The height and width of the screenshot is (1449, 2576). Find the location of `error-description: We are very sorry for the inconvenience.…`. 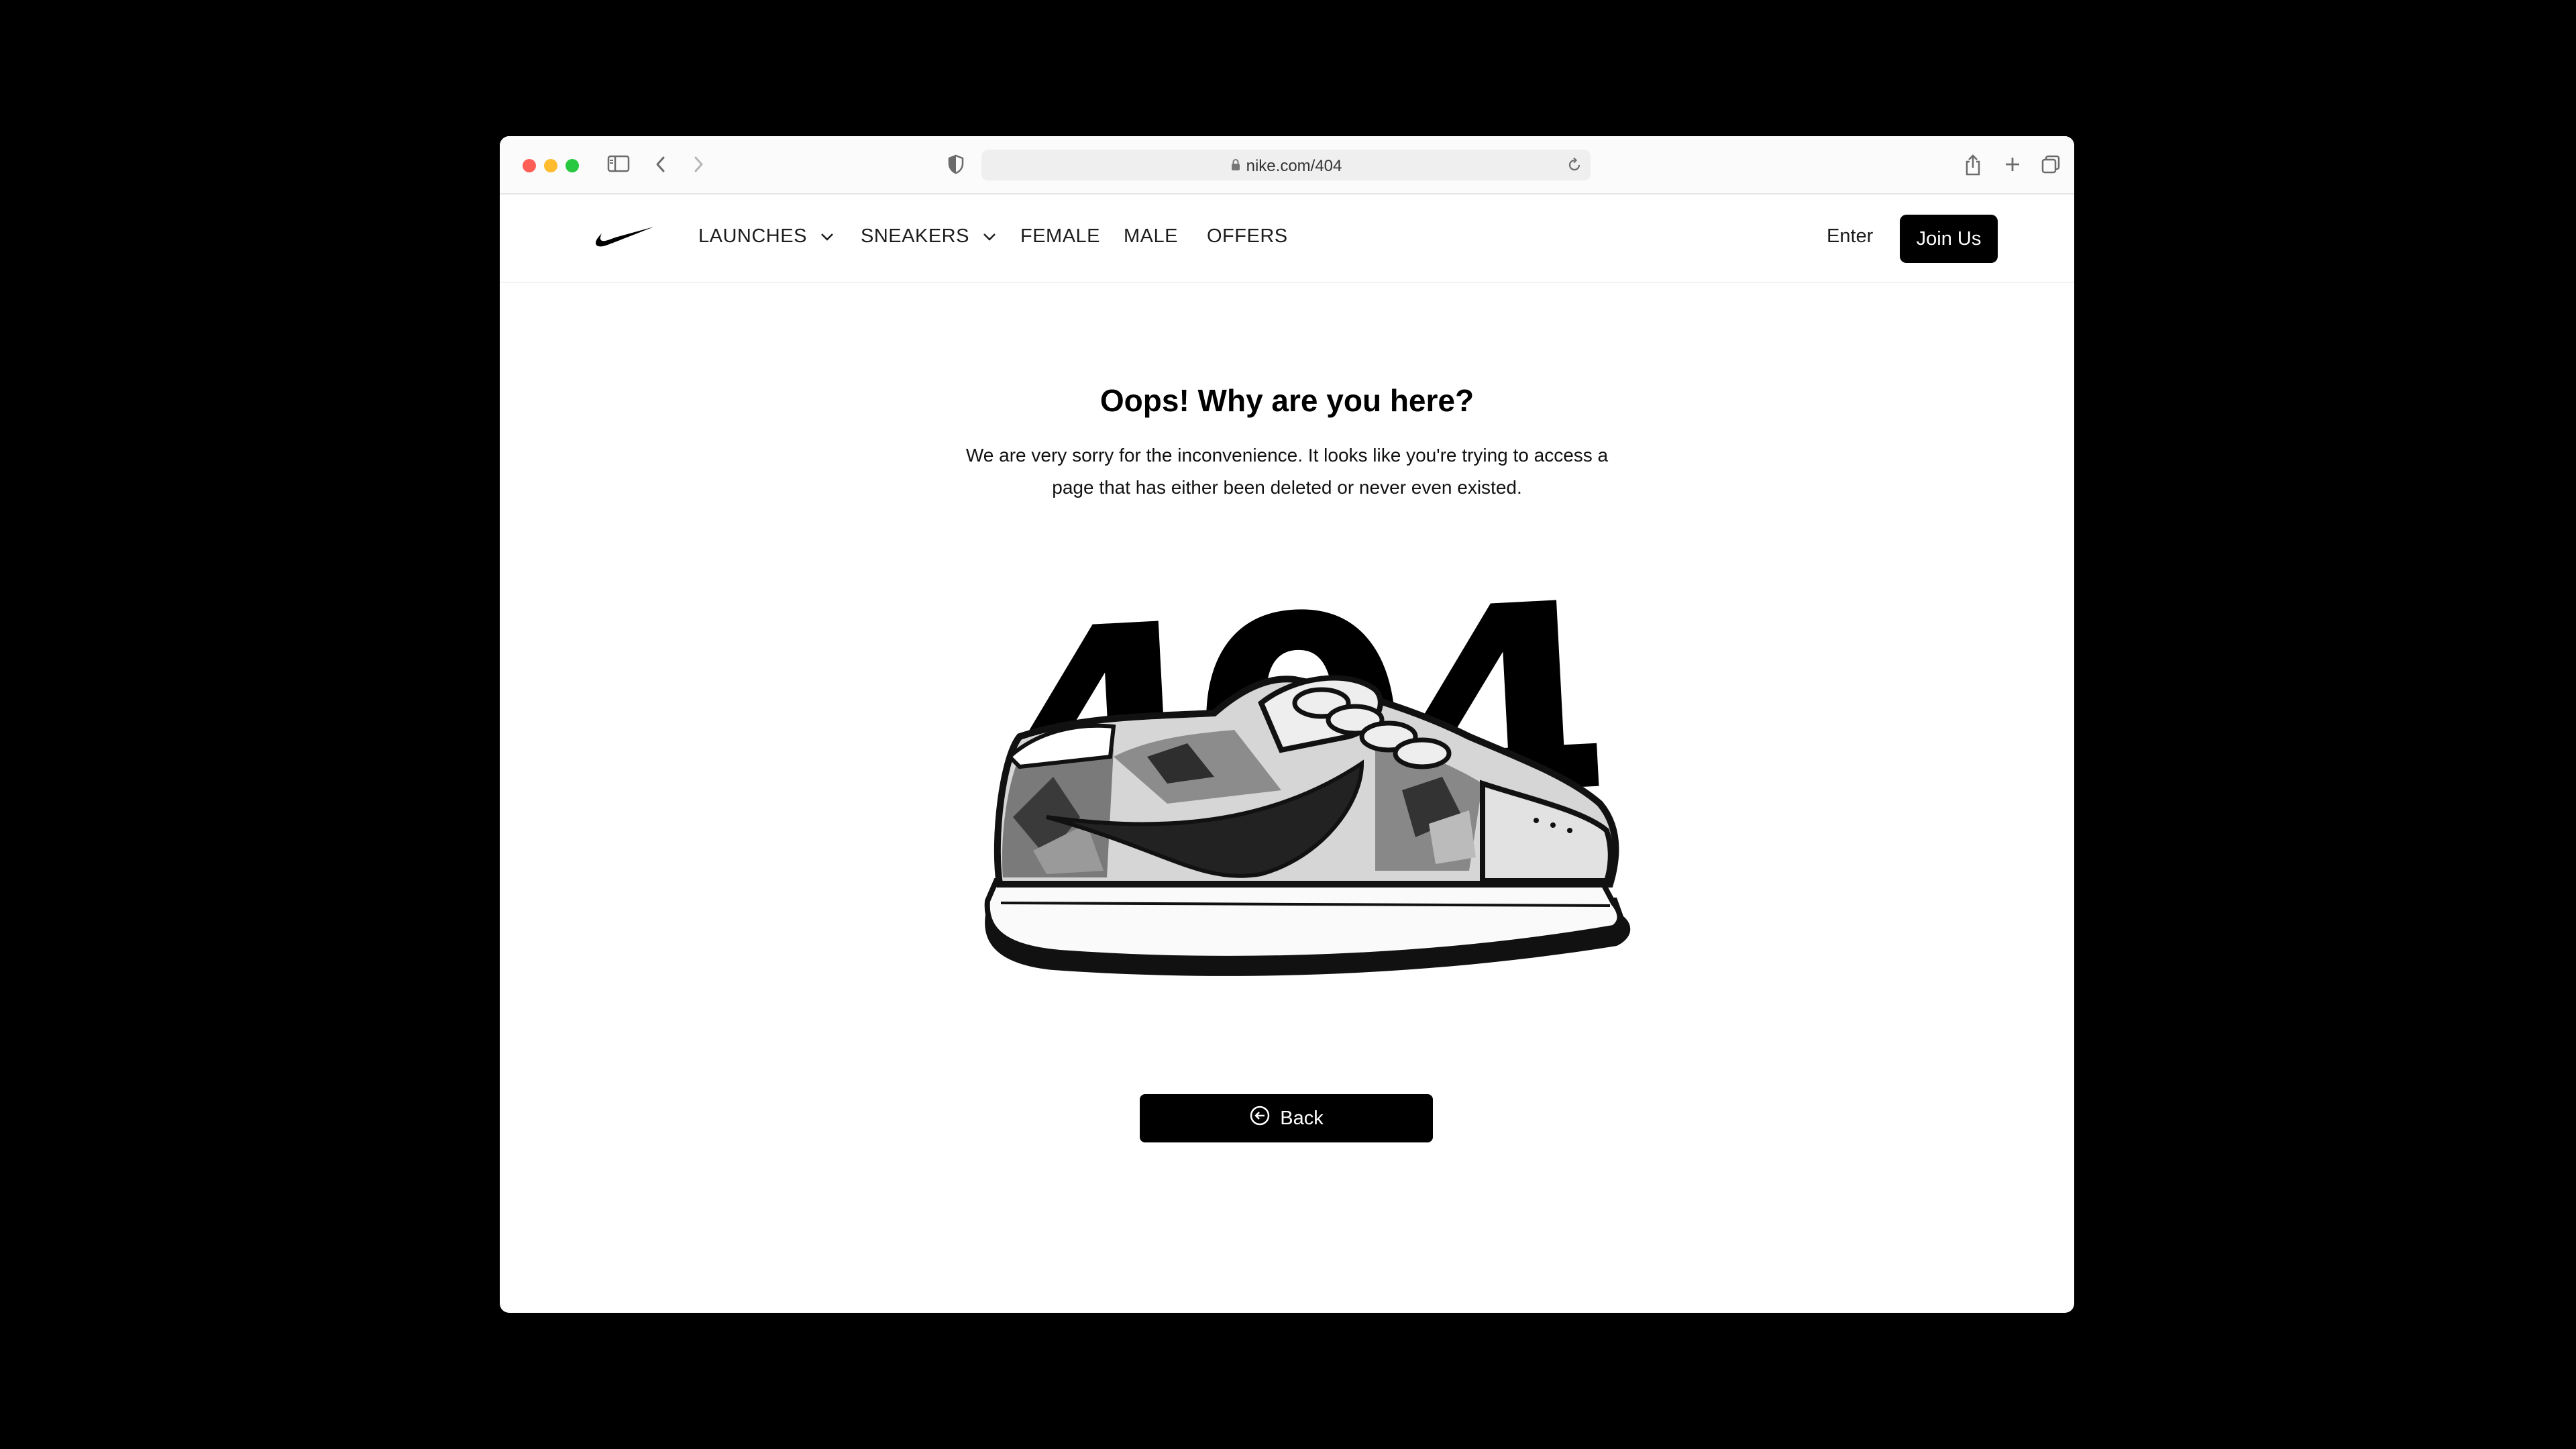

error-description: We are very sorry for the inconvenience.… is located at coordinates (1287, 471).